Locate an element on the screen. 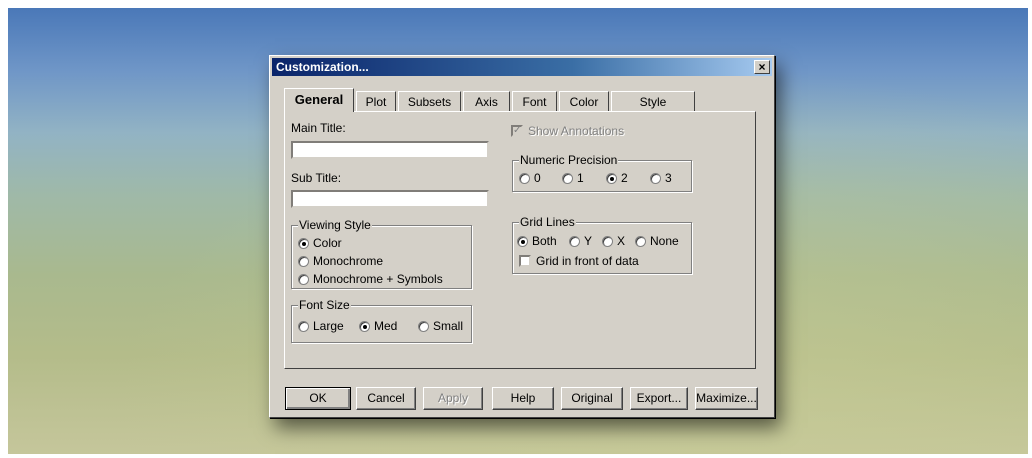  viewing-style-color-option: Color is located at coordinates (320, 243).